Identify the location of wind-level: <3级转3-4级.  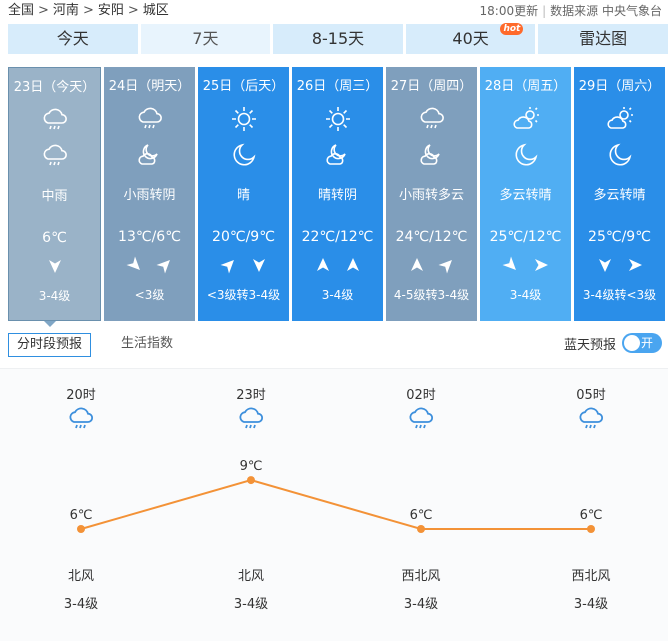
(243, 295).